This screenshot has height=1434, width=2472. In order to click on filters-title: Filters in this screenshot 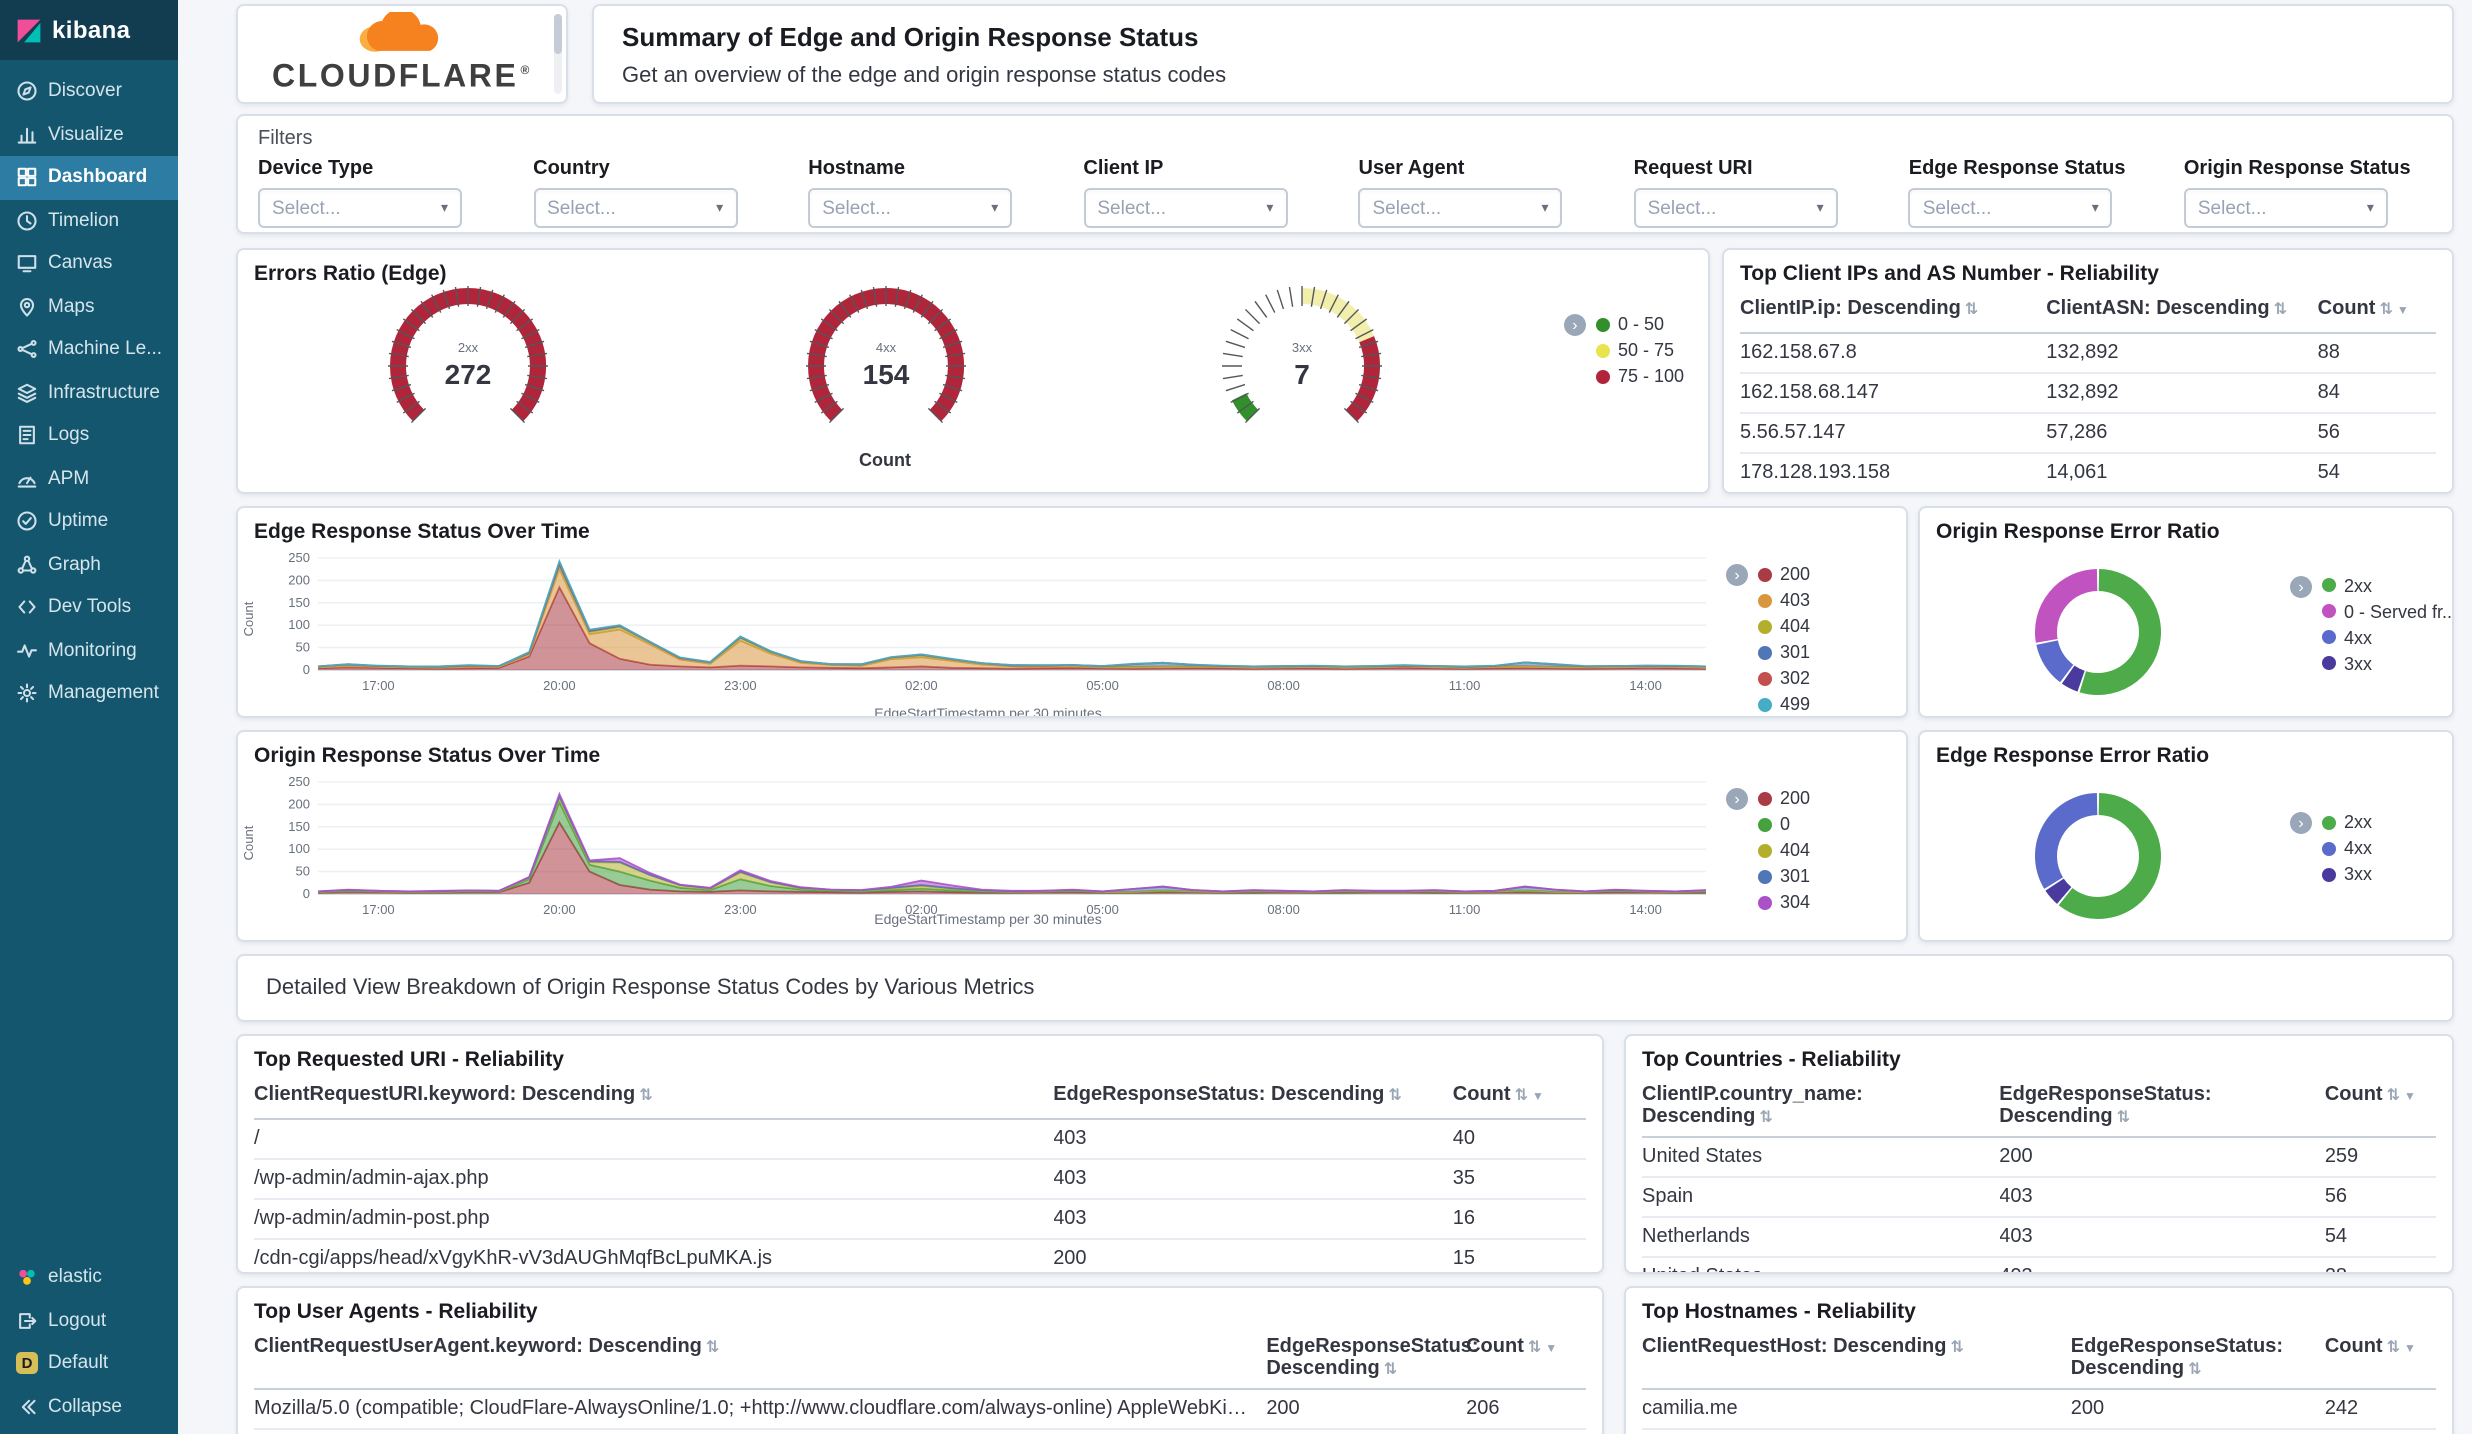, I will do `click(285, 139)`.